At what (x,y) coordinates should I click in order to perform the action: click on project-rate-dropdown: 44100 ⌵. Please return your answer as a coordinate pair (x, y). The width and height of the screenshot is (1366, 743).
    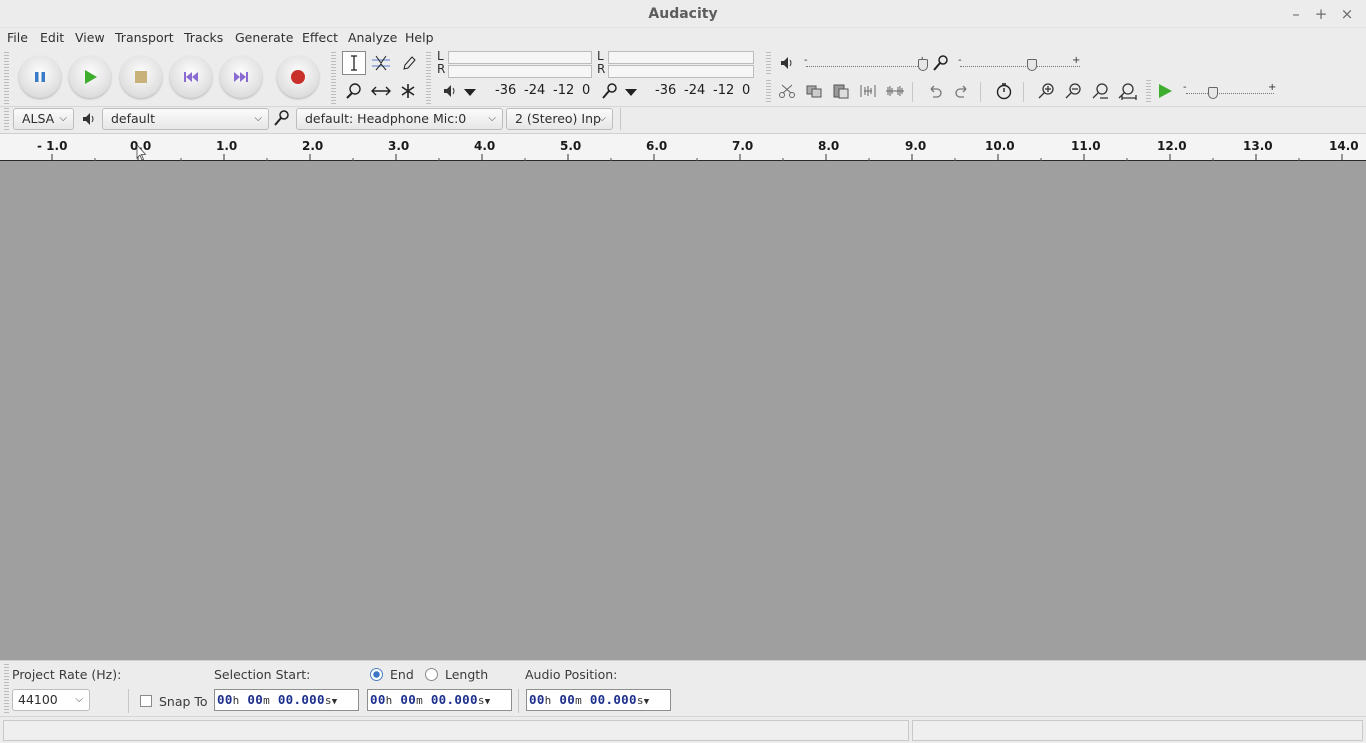
    Looking at the image, I should click on (51, 700).